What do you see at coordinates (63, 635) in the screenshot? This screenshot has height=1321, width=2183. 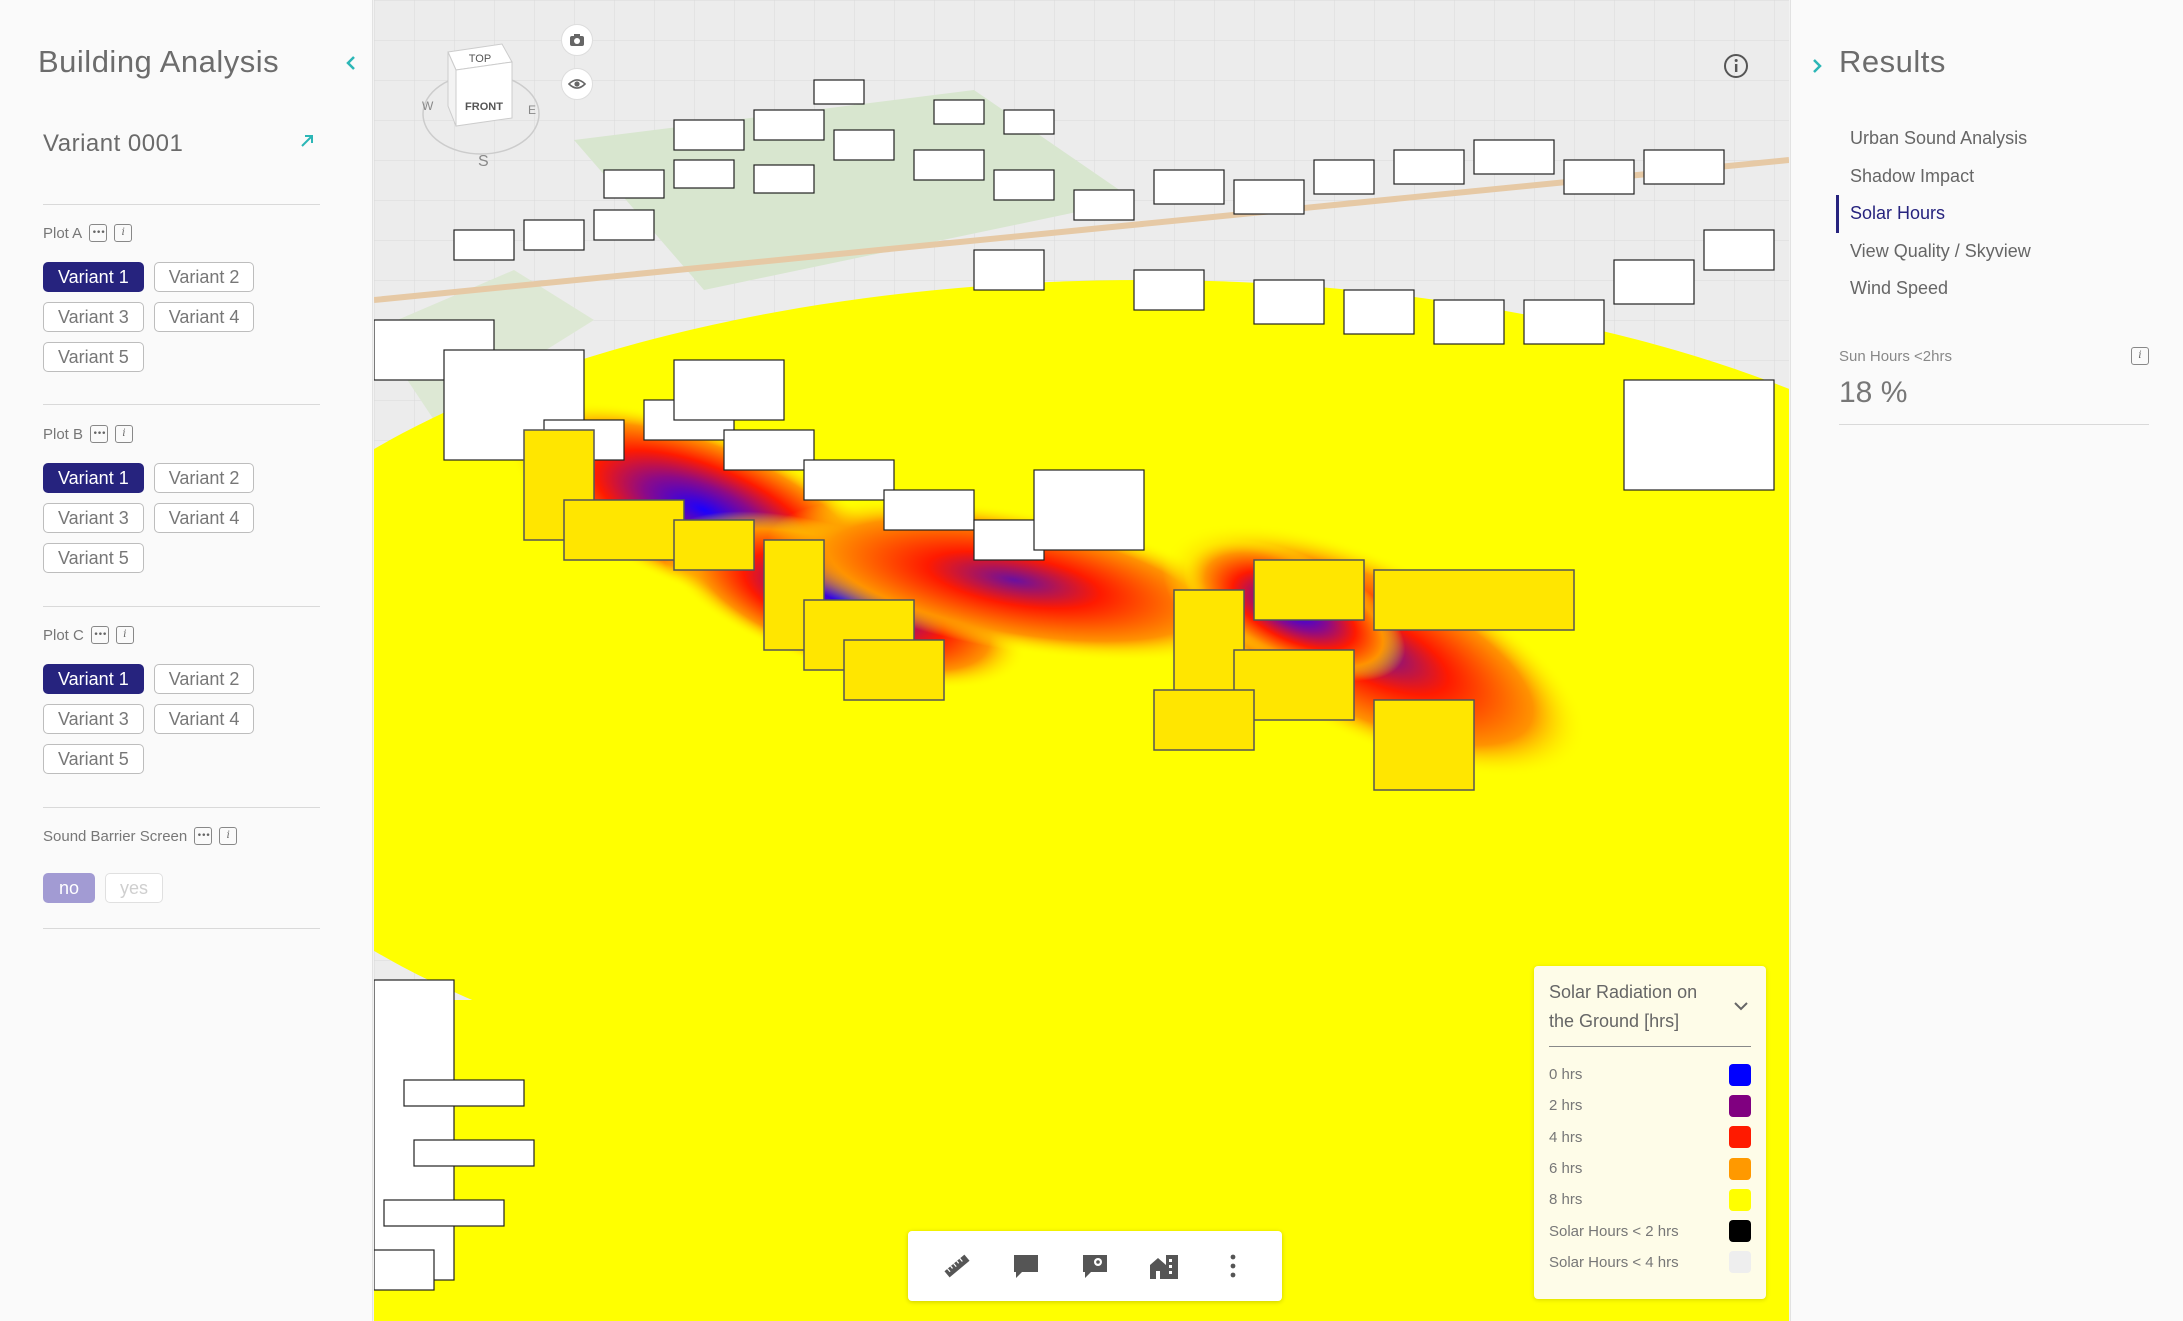 I see `plot-label: Plot C` at bounding box center [63, 635].